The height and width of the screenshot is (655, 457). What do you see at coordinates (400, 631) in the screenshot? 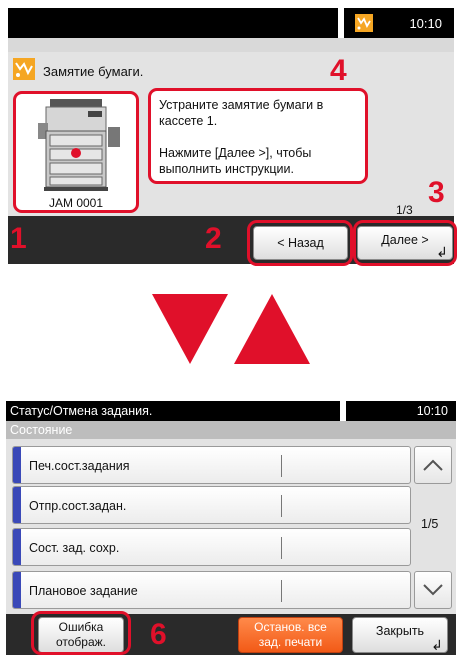
I see `close-button-label: Закрыть` at bounding box center [400, 631].